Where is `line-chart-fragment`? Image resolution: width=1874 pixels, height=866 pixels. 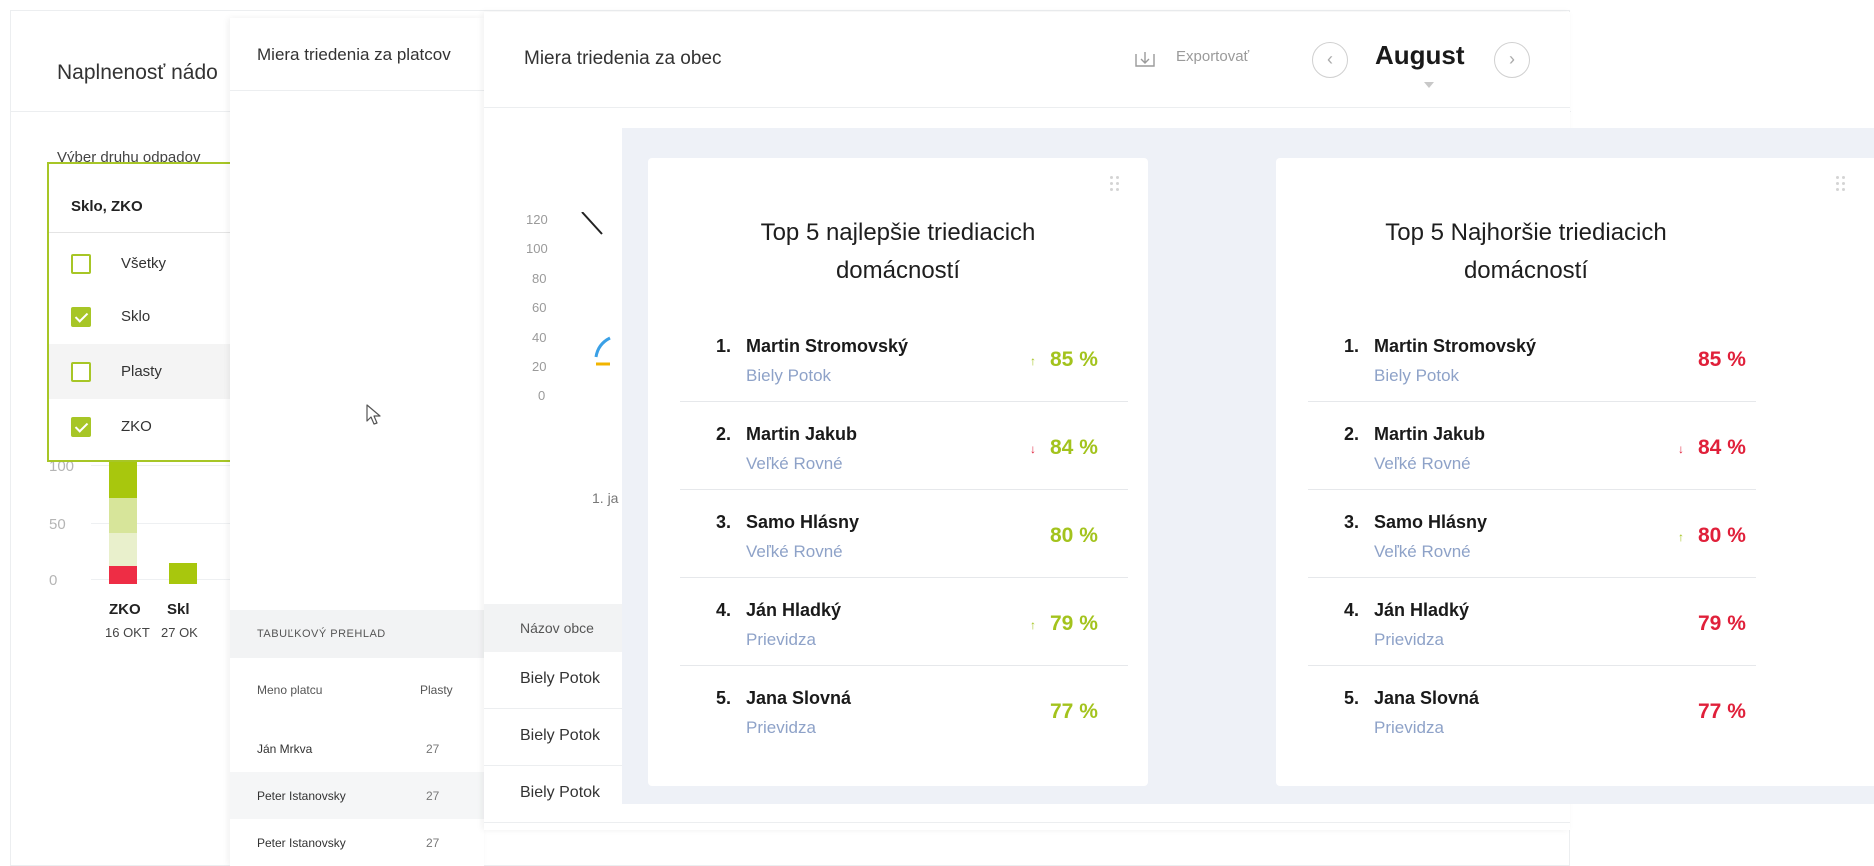 line-chart-fragment is located at coordinates (596, 289).